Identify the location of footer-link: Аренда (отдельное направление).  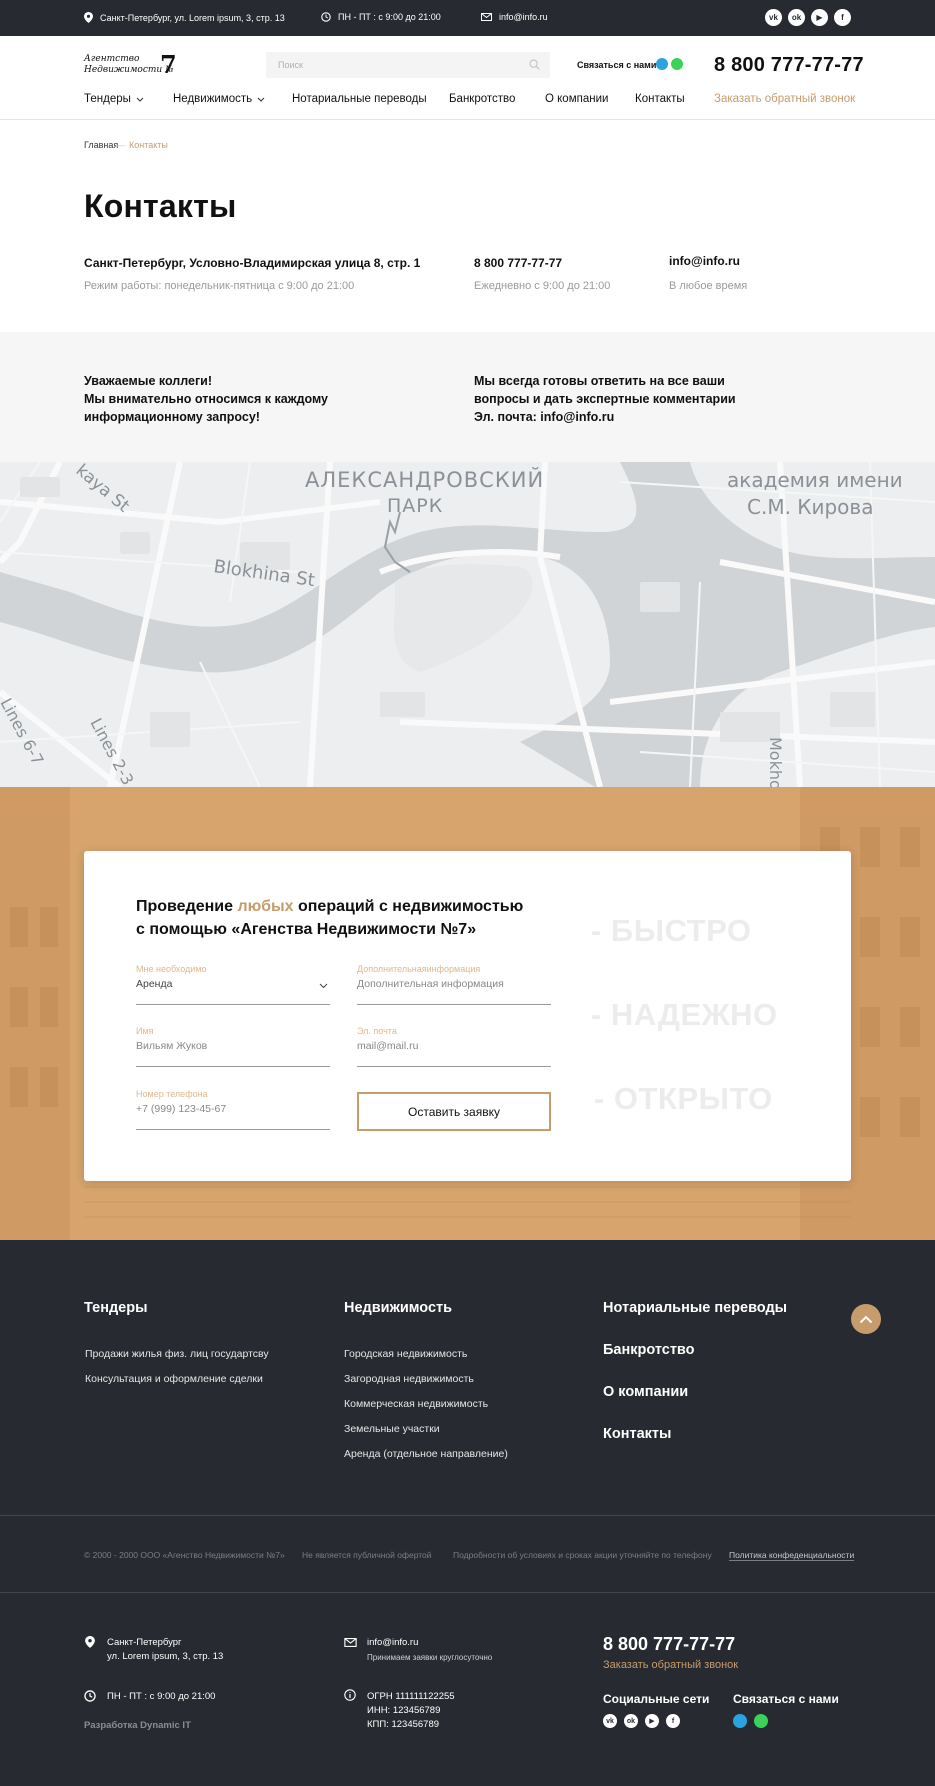
(426, 1454).